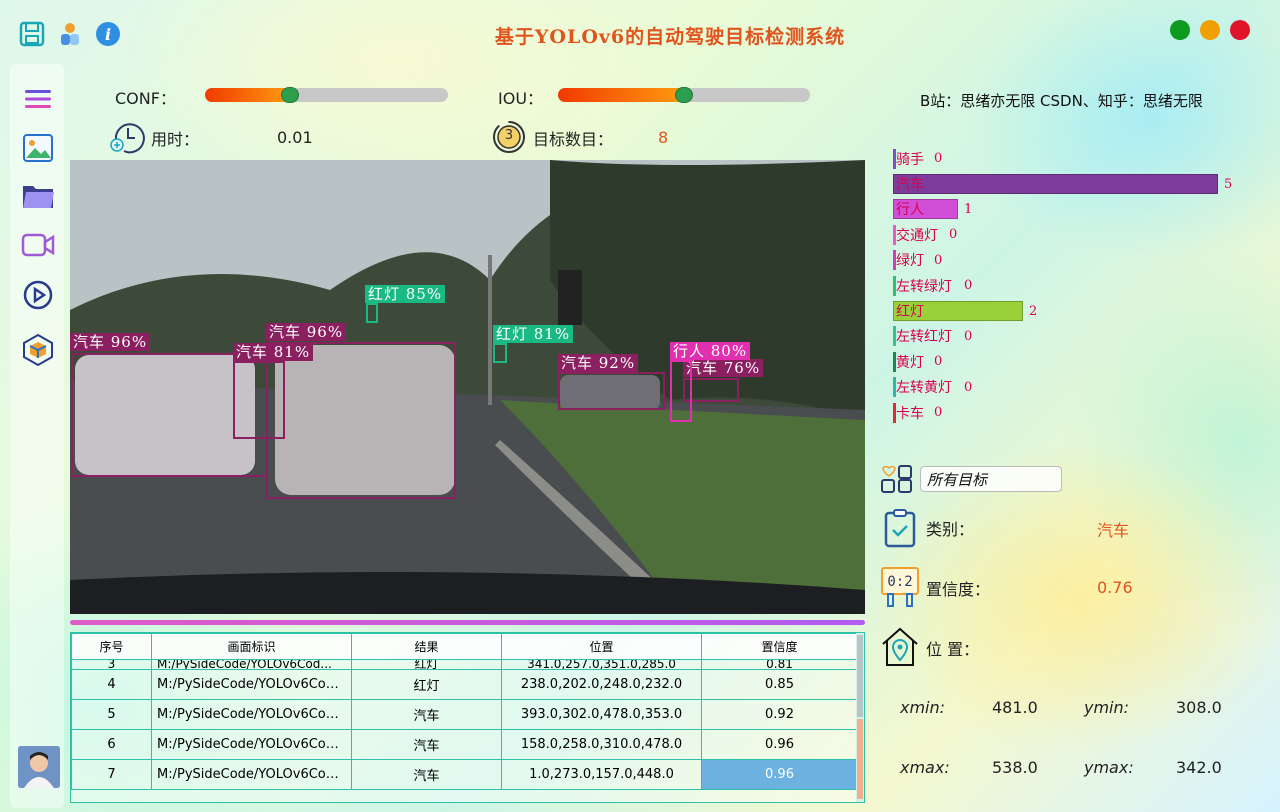 Image resolution: width=1280 pixels, height=812 pixels. What do you see at coordinates (910, 159) in the screenshot?
I see `class-count-name: 骑手` at bounding box center [910, 159].